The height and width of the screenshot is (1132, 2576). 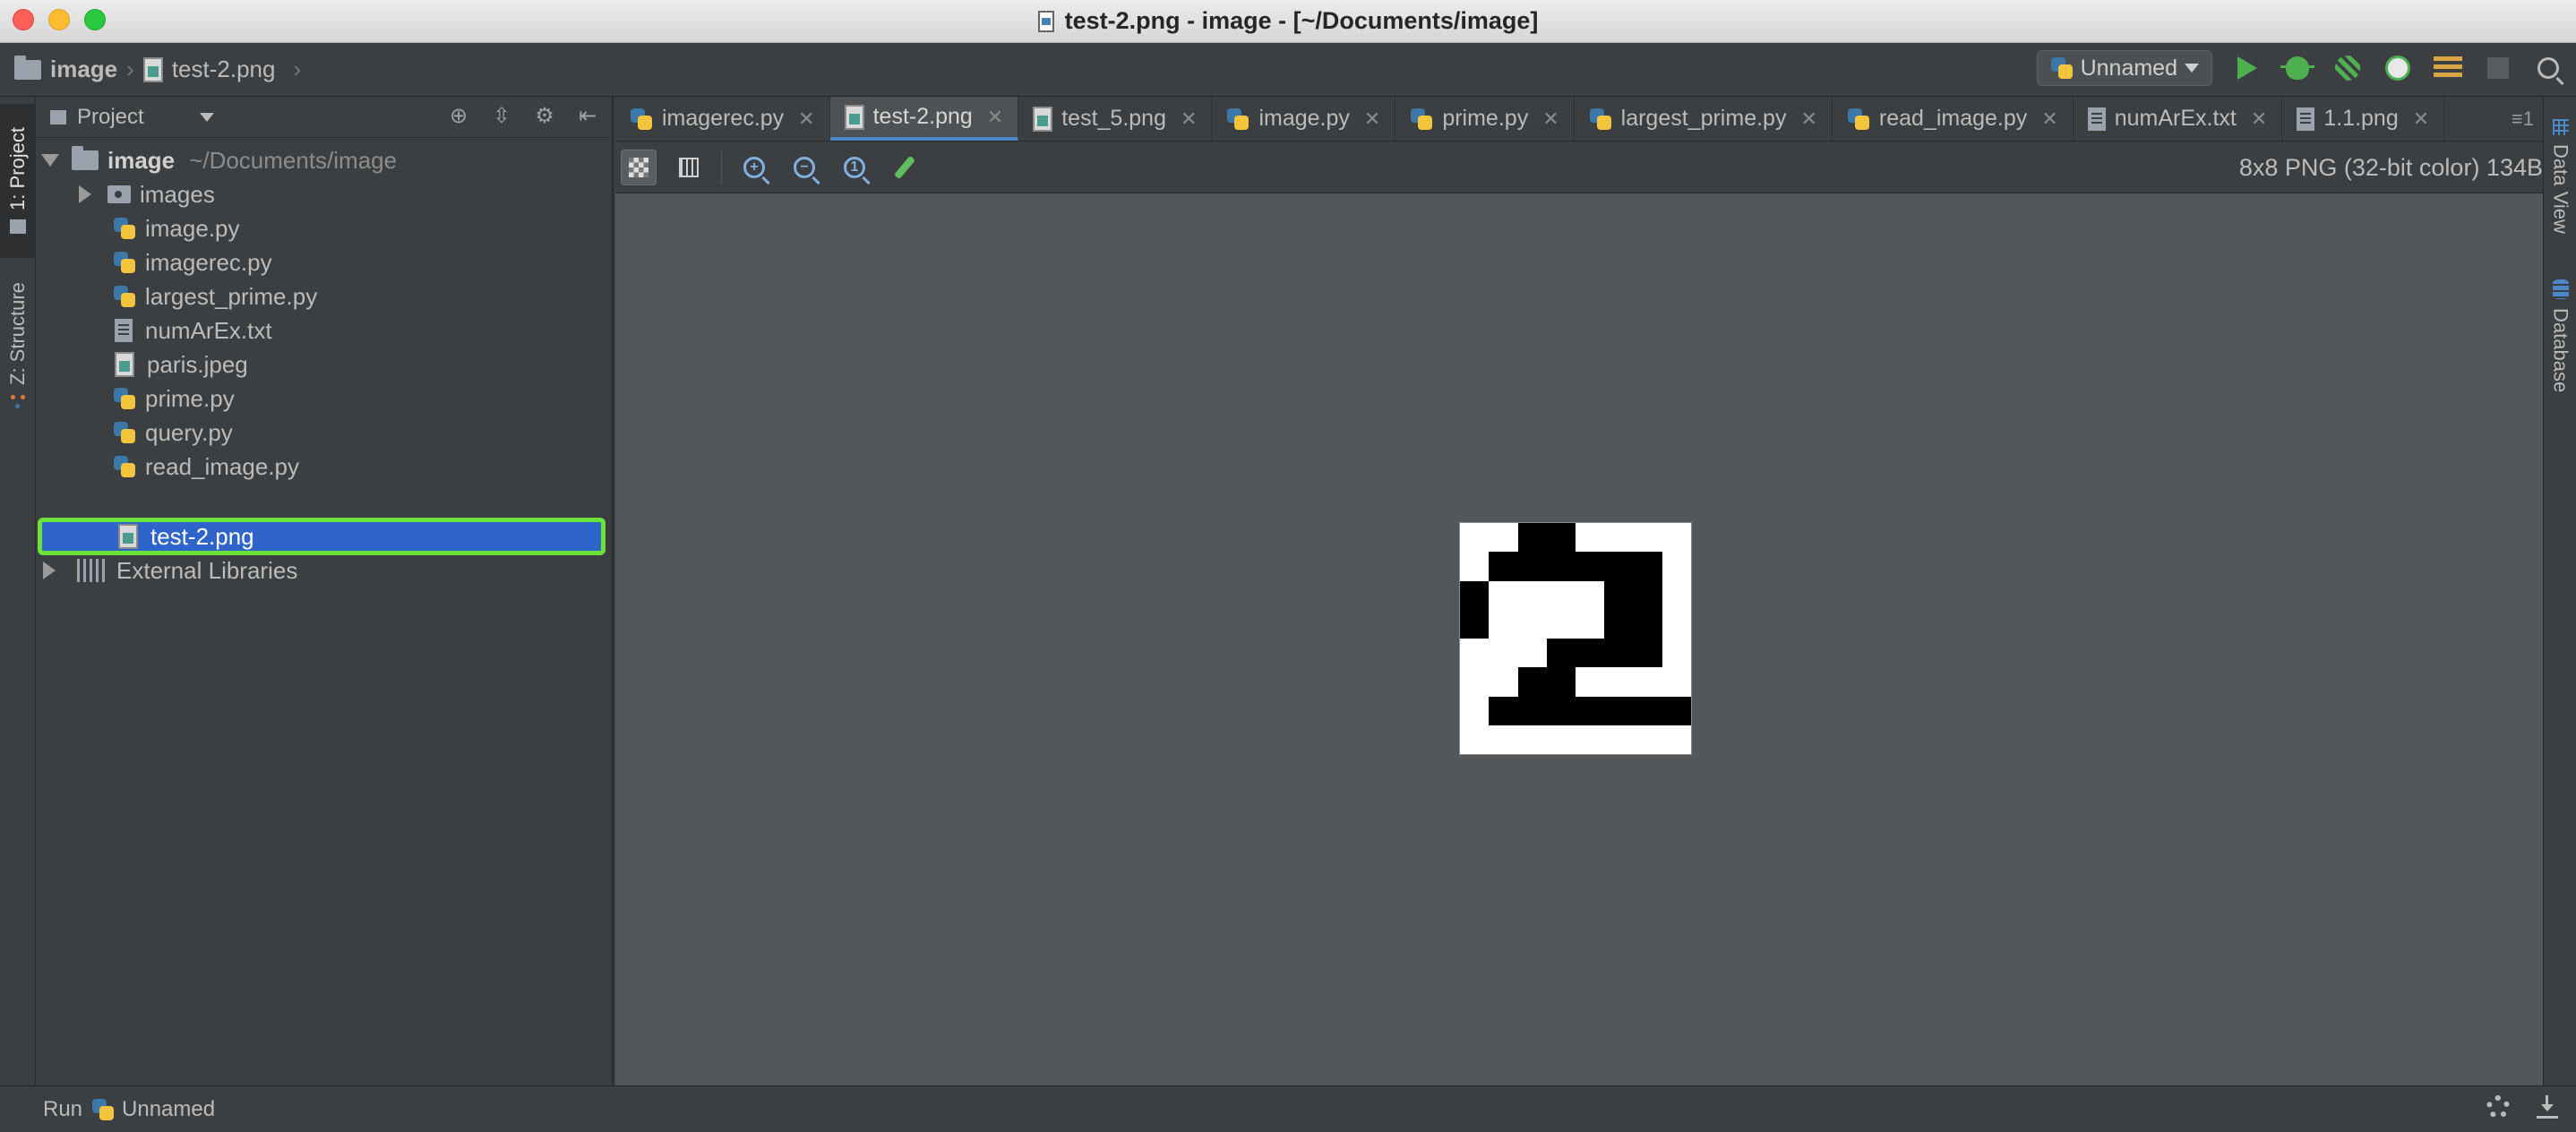 I want to click on tree-item: read_image.py, so click(x=320, y=467).